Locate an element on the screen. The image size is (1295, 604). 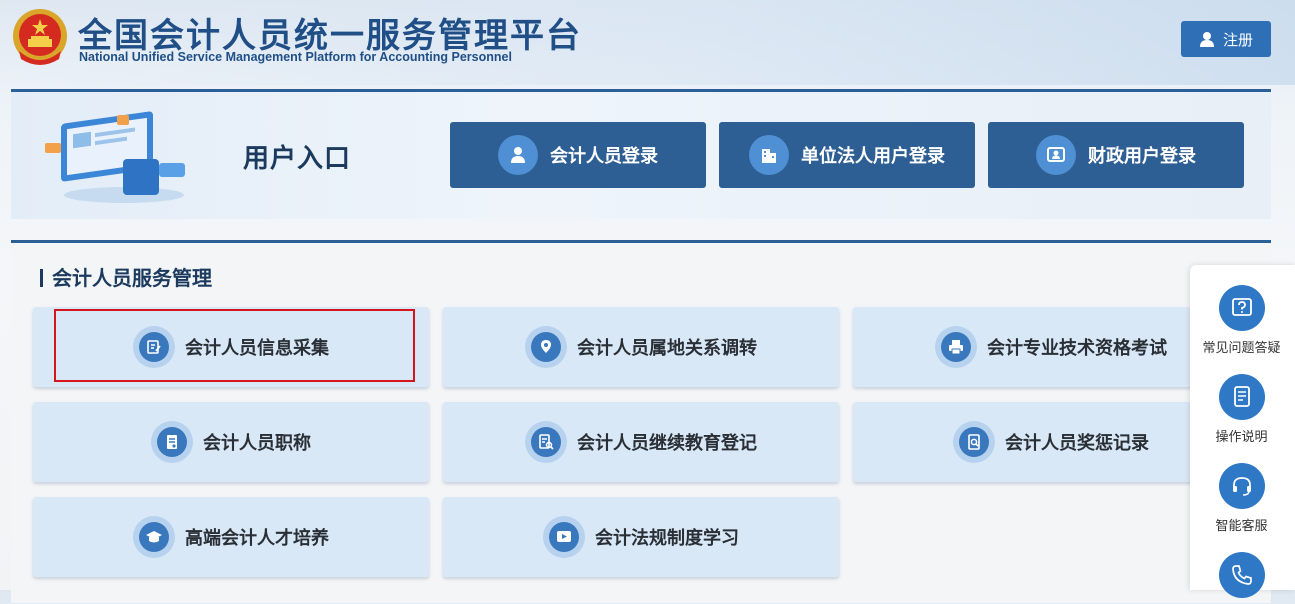
service-card-label: 会计人员职称 is located at coordinates (257, 443).